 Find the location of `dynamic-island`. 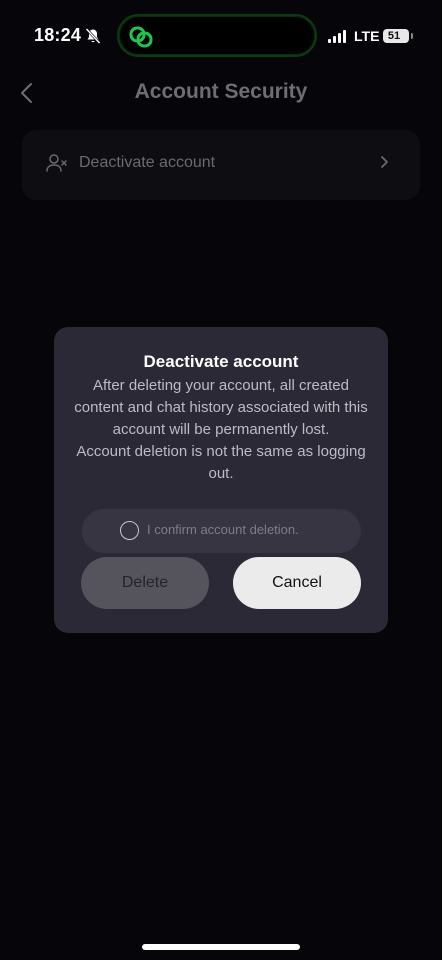

dynamic-island is located at coordinates (217, 35).